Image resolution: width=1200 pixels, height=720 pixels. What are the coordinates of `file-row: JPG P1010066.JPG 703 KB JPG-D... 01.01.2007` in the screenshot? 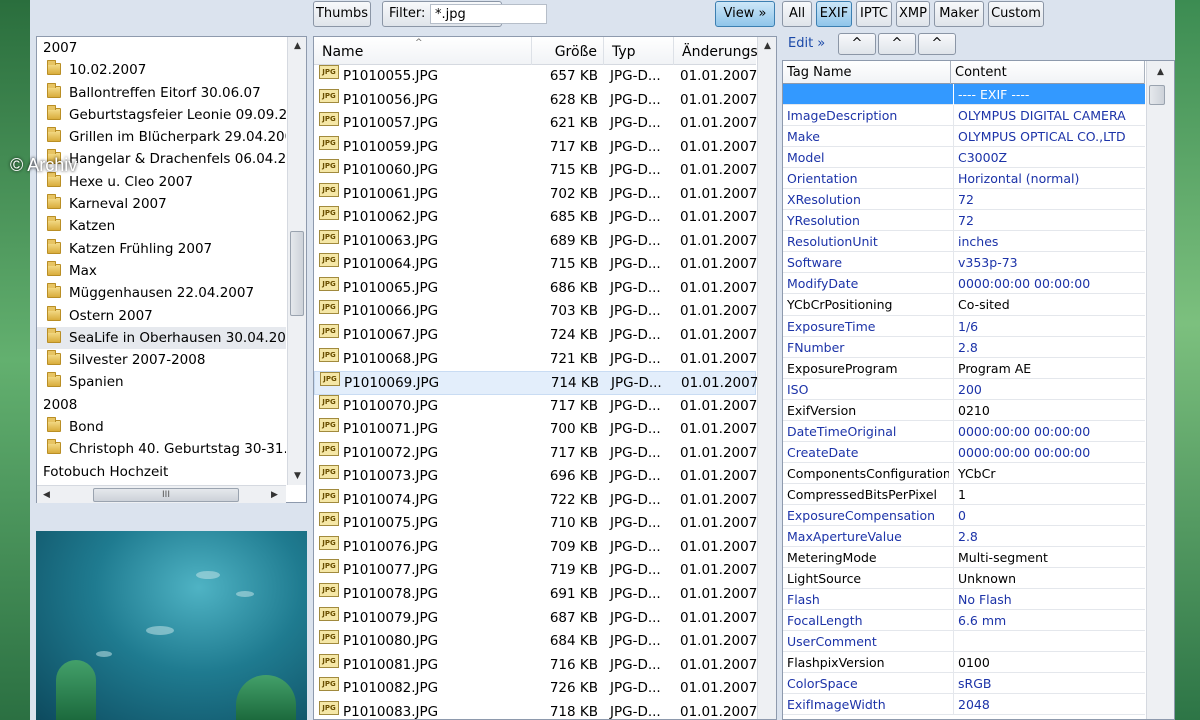 It's located at (535, 312).